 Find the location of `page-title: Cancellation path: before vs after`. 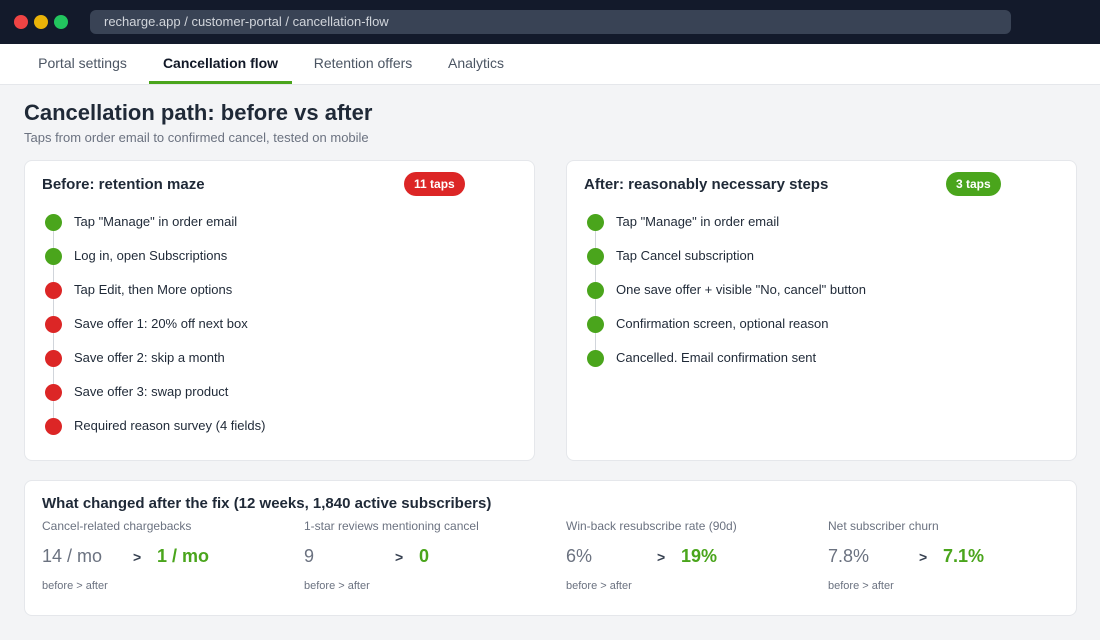

page-title: Cancellation path: before vs after is located at coordinates (198, 112).